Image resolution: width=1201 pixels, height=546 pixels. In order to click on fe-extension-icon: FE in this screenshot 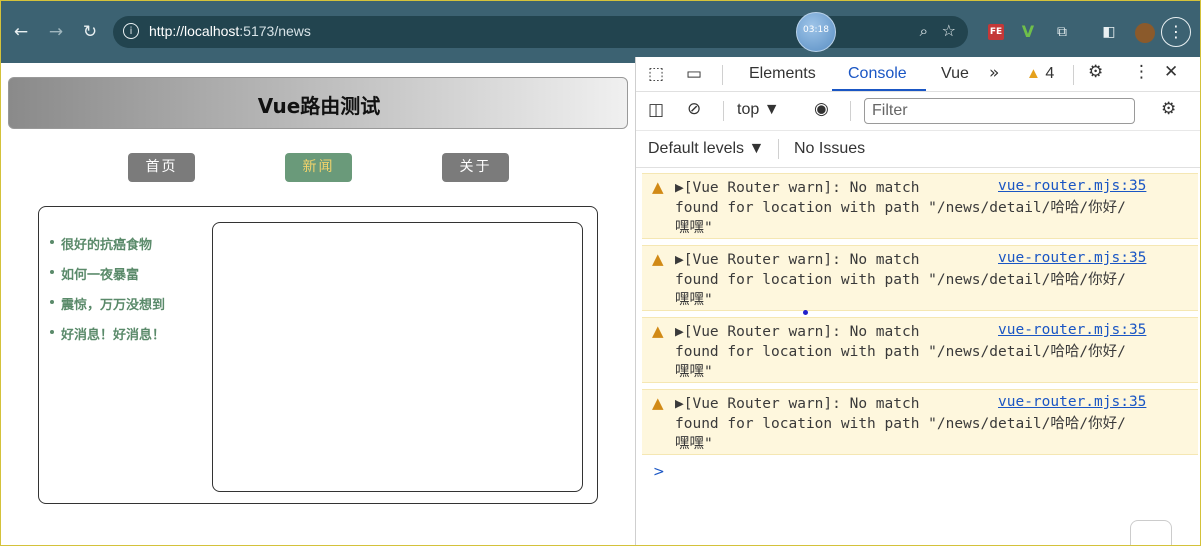, I will do `click(996, 32)`.